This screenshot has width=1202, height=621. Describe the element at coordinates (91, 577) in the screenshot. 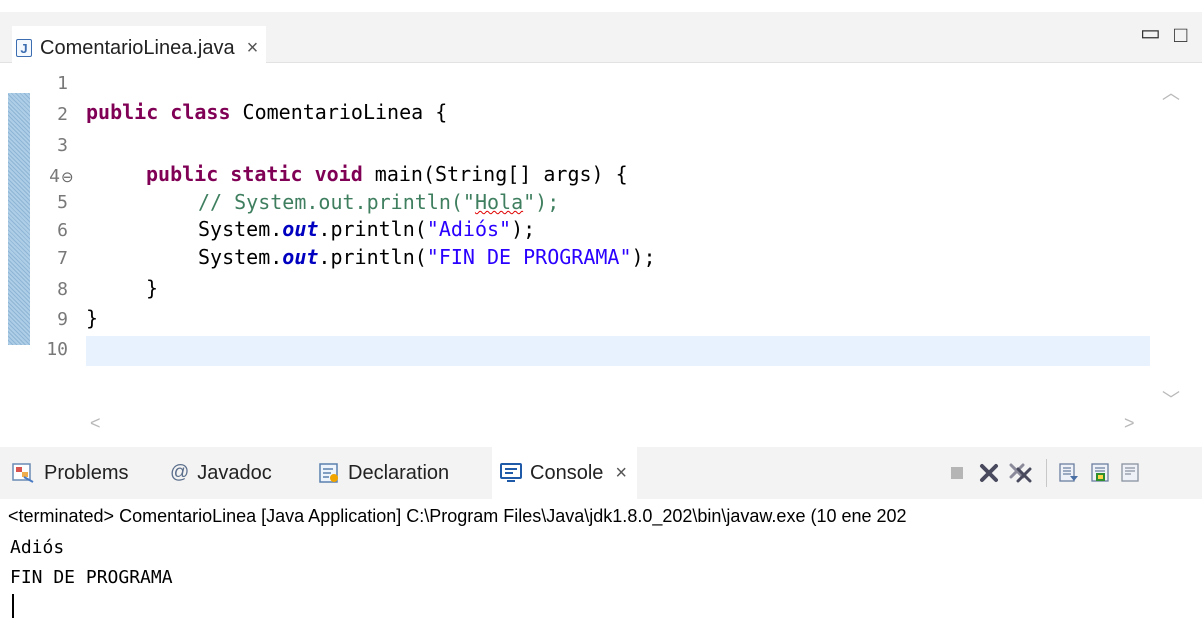

I see `console-output-line: FIN DE PROGRAMA` at that location.